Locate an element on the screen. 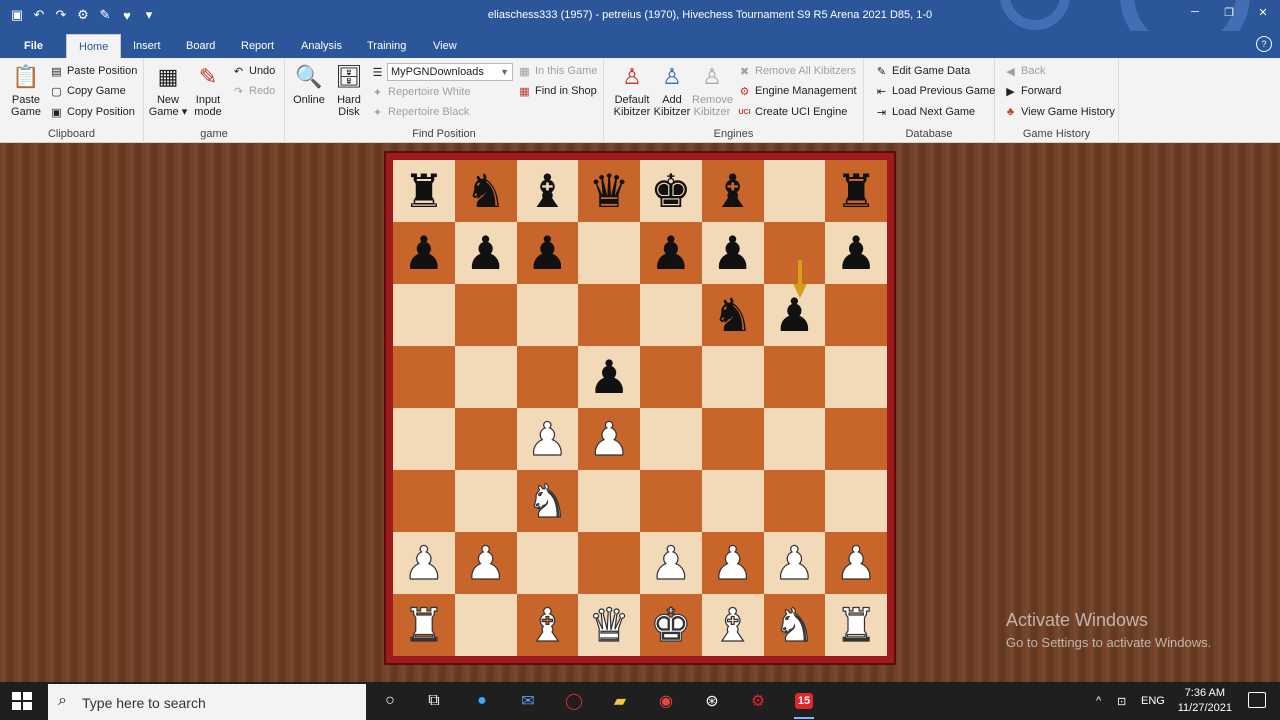  square-a6 is located at coordinates (424, 315).